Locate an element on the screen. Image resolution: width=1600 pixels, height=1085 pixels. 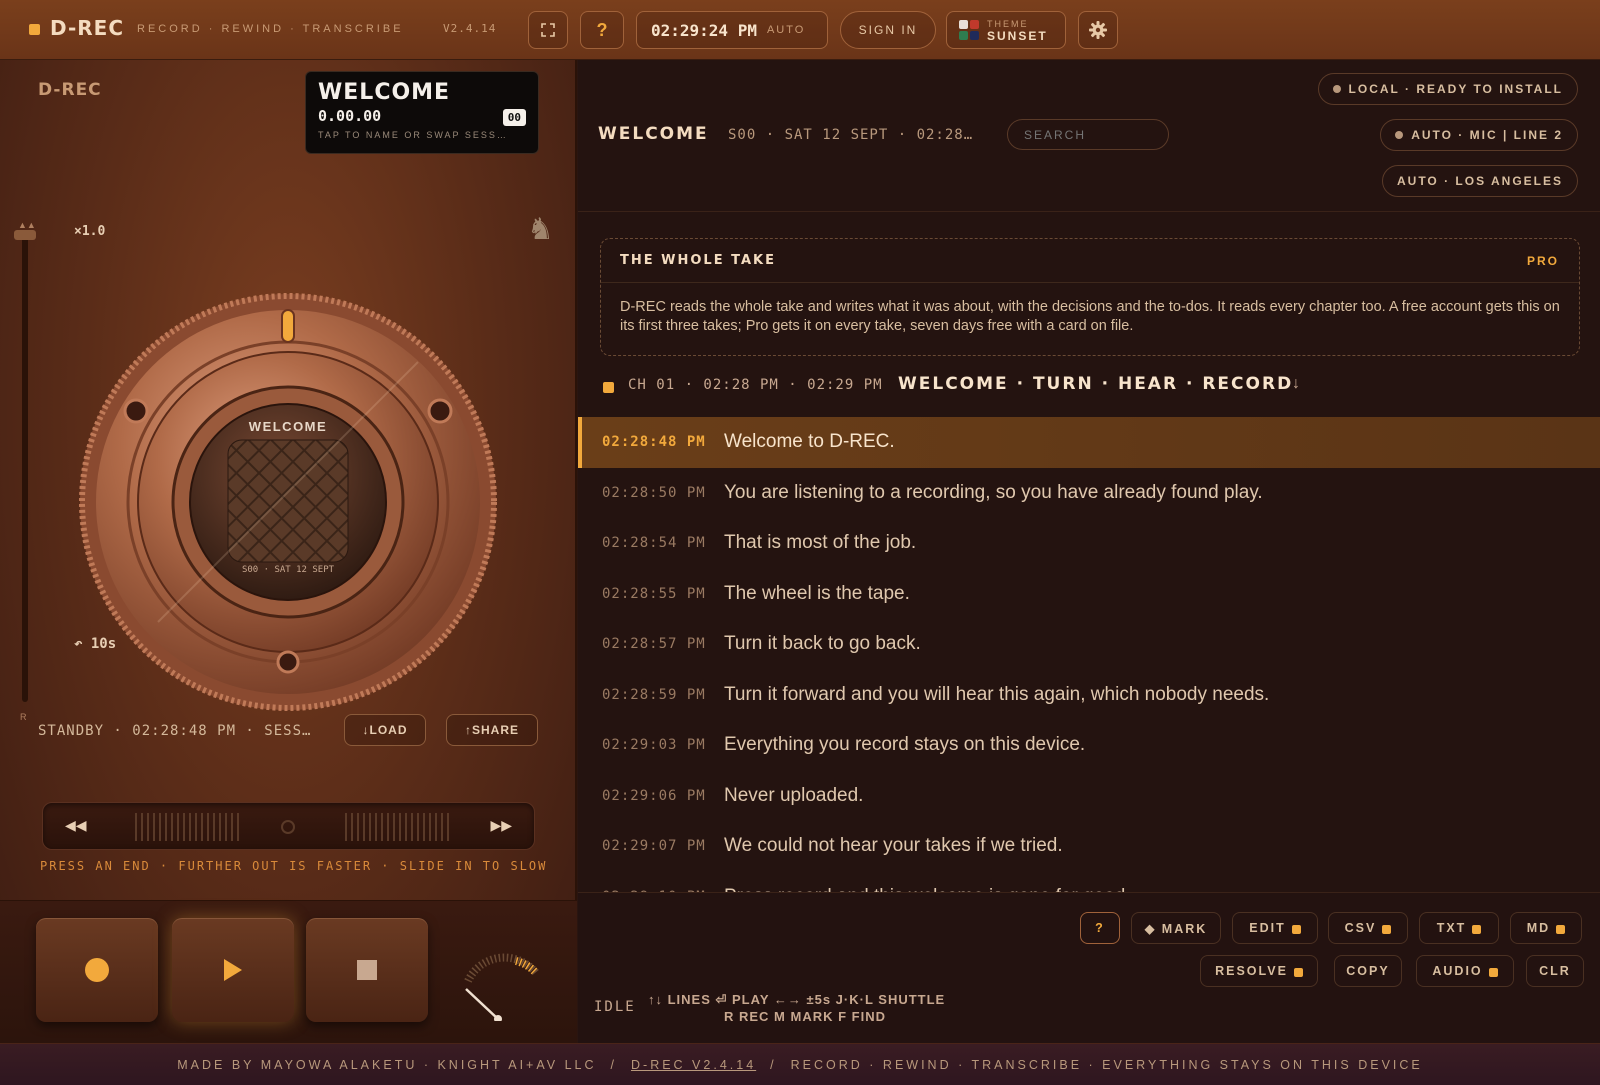
settings-button is located at coordinates (1098, 30).